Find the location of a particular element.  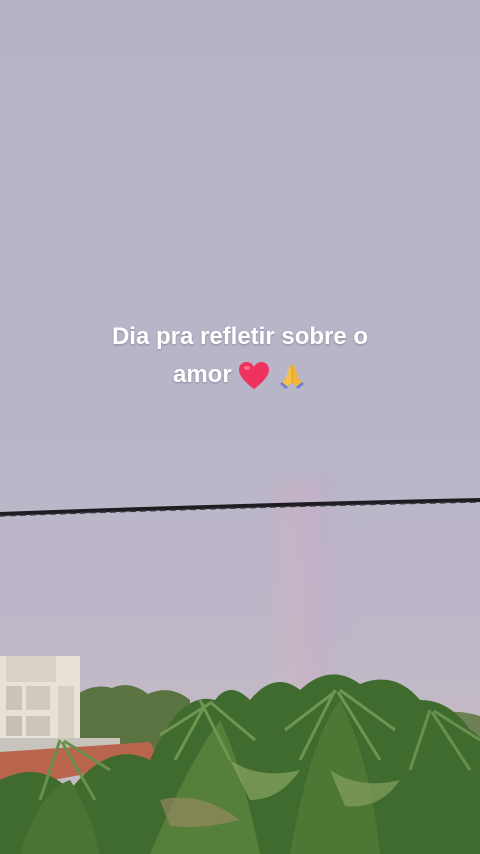

power-line is located at coordinates (240, 507).